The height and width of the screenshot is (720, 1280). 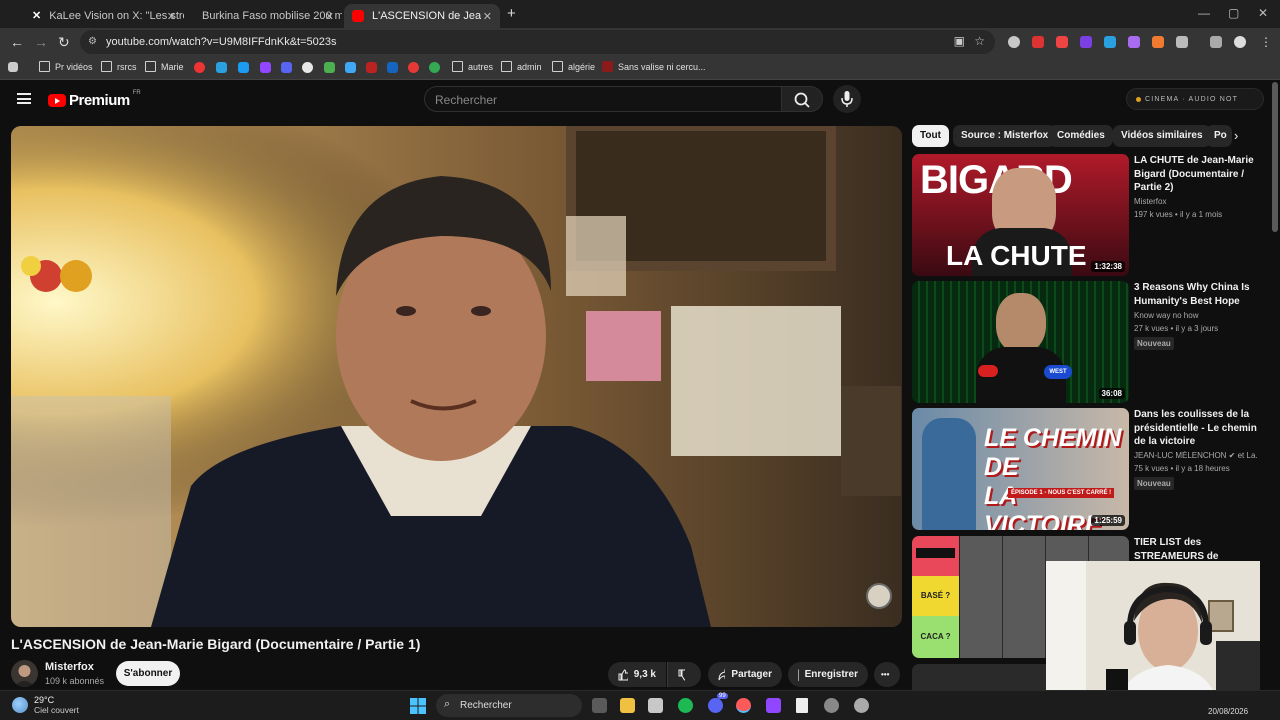 What do you see at coordinates (164, 66) in the screenshot?
I see `bookmark-folder-marie: Marie` at bounding box center [164, 66].